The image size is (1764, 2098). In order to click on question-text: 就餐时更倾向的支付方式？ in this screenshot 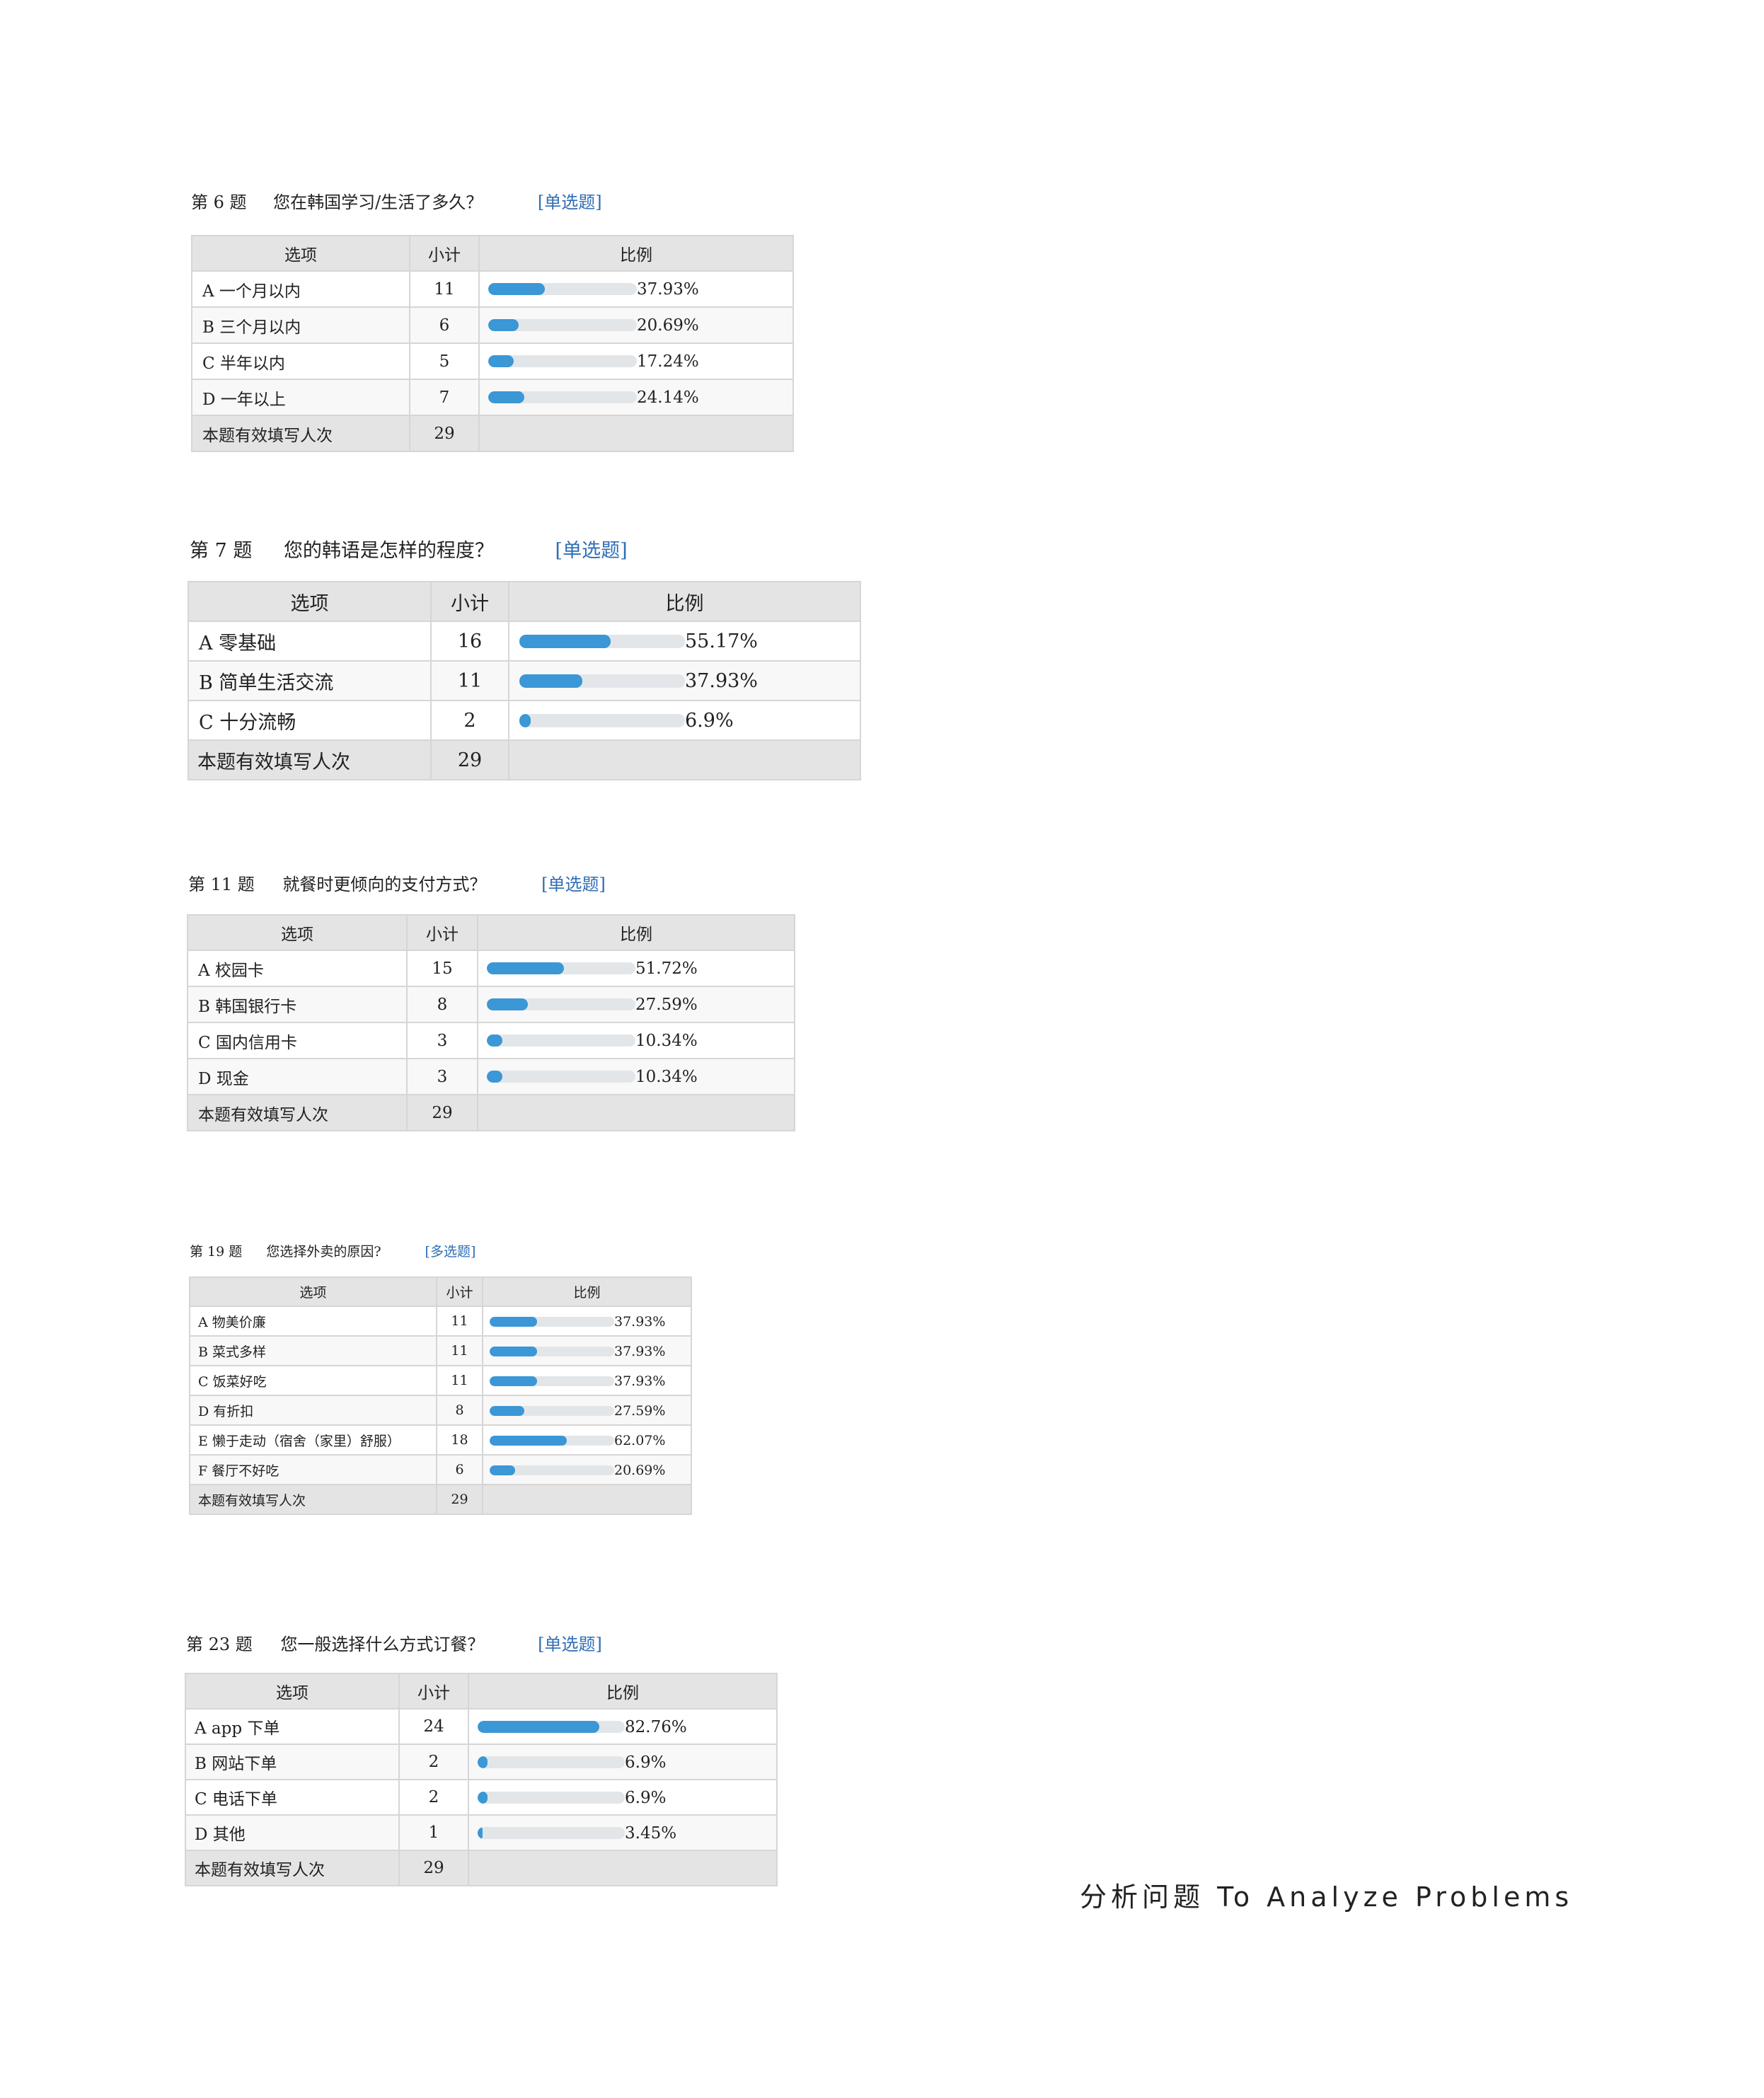, I will do `click(384, 884)`.